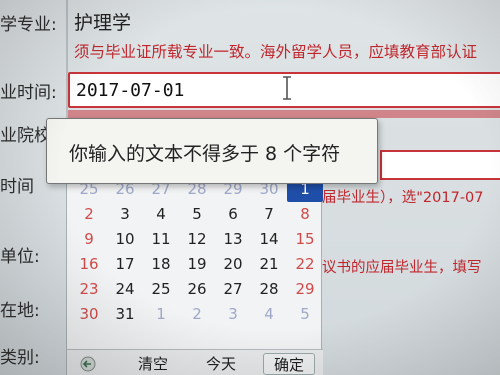  What do you see at coordinates (161, 239) in the screenshot?
I see `calendar-day: 11` at bounding box center [161, 239].